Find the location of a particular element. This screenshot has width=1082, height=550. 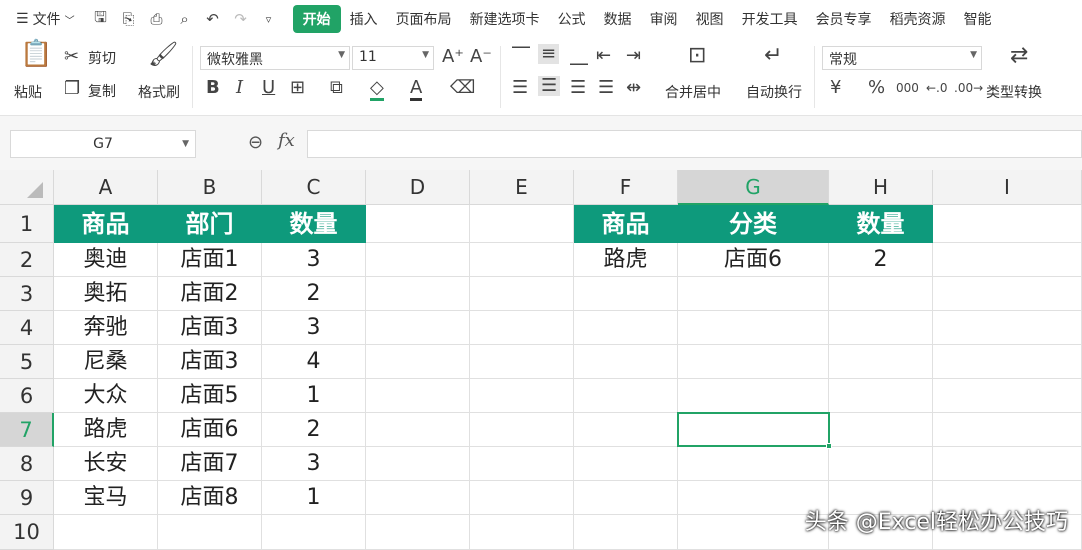

tab-1: 插入 is located at coordinates (364, 19).